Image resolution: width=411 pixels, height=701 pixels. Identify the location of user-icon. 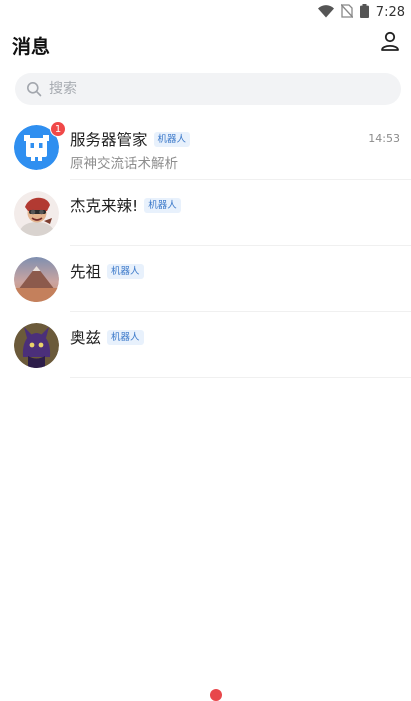
(390, 43).